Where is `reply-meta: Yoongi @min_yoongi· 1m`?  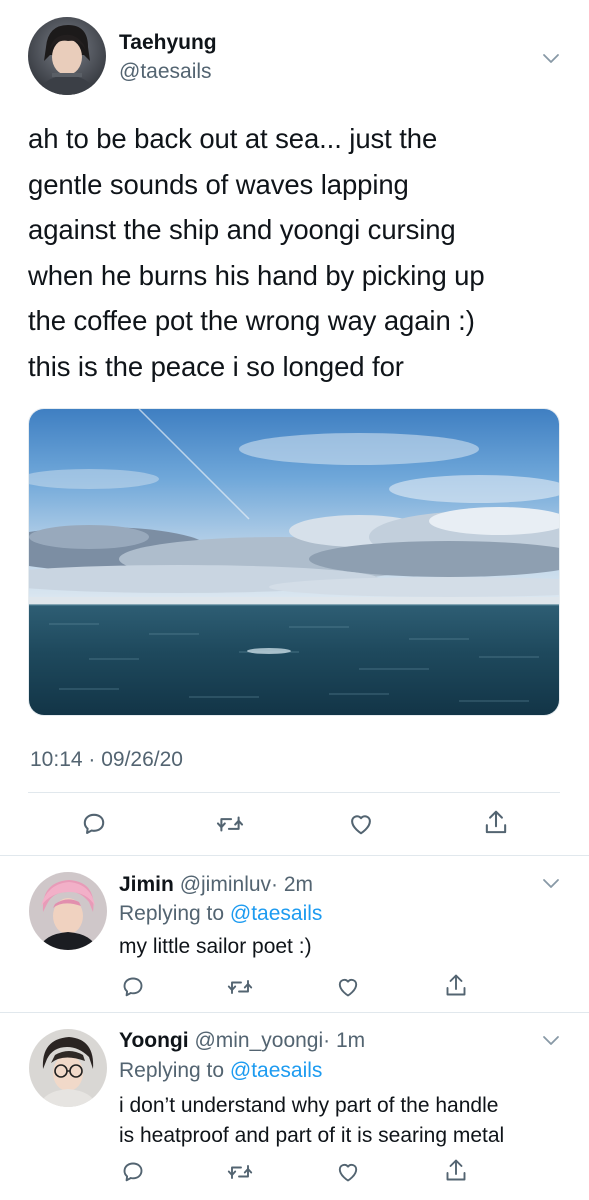 reply-meta: Yoongi @min_yoongi· 1m is located at coordinates (242, 1041).